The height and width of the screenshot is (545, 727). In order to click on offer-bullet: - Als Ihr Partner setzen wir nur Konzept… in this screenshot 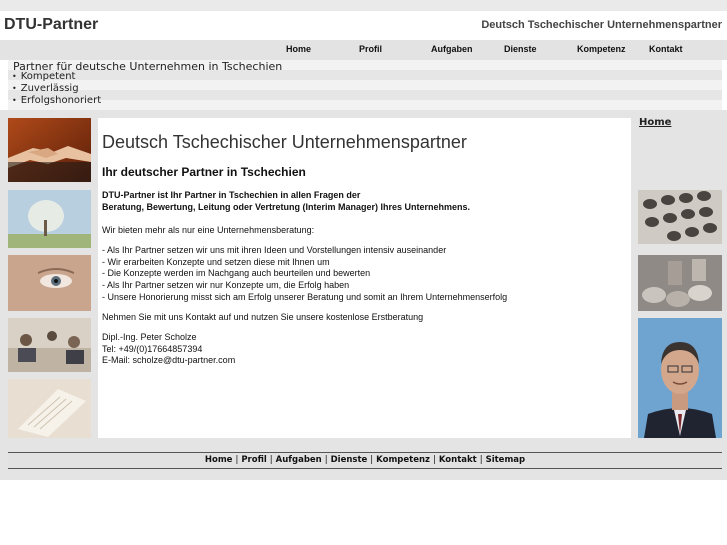, I will do `click(226, 285)`.